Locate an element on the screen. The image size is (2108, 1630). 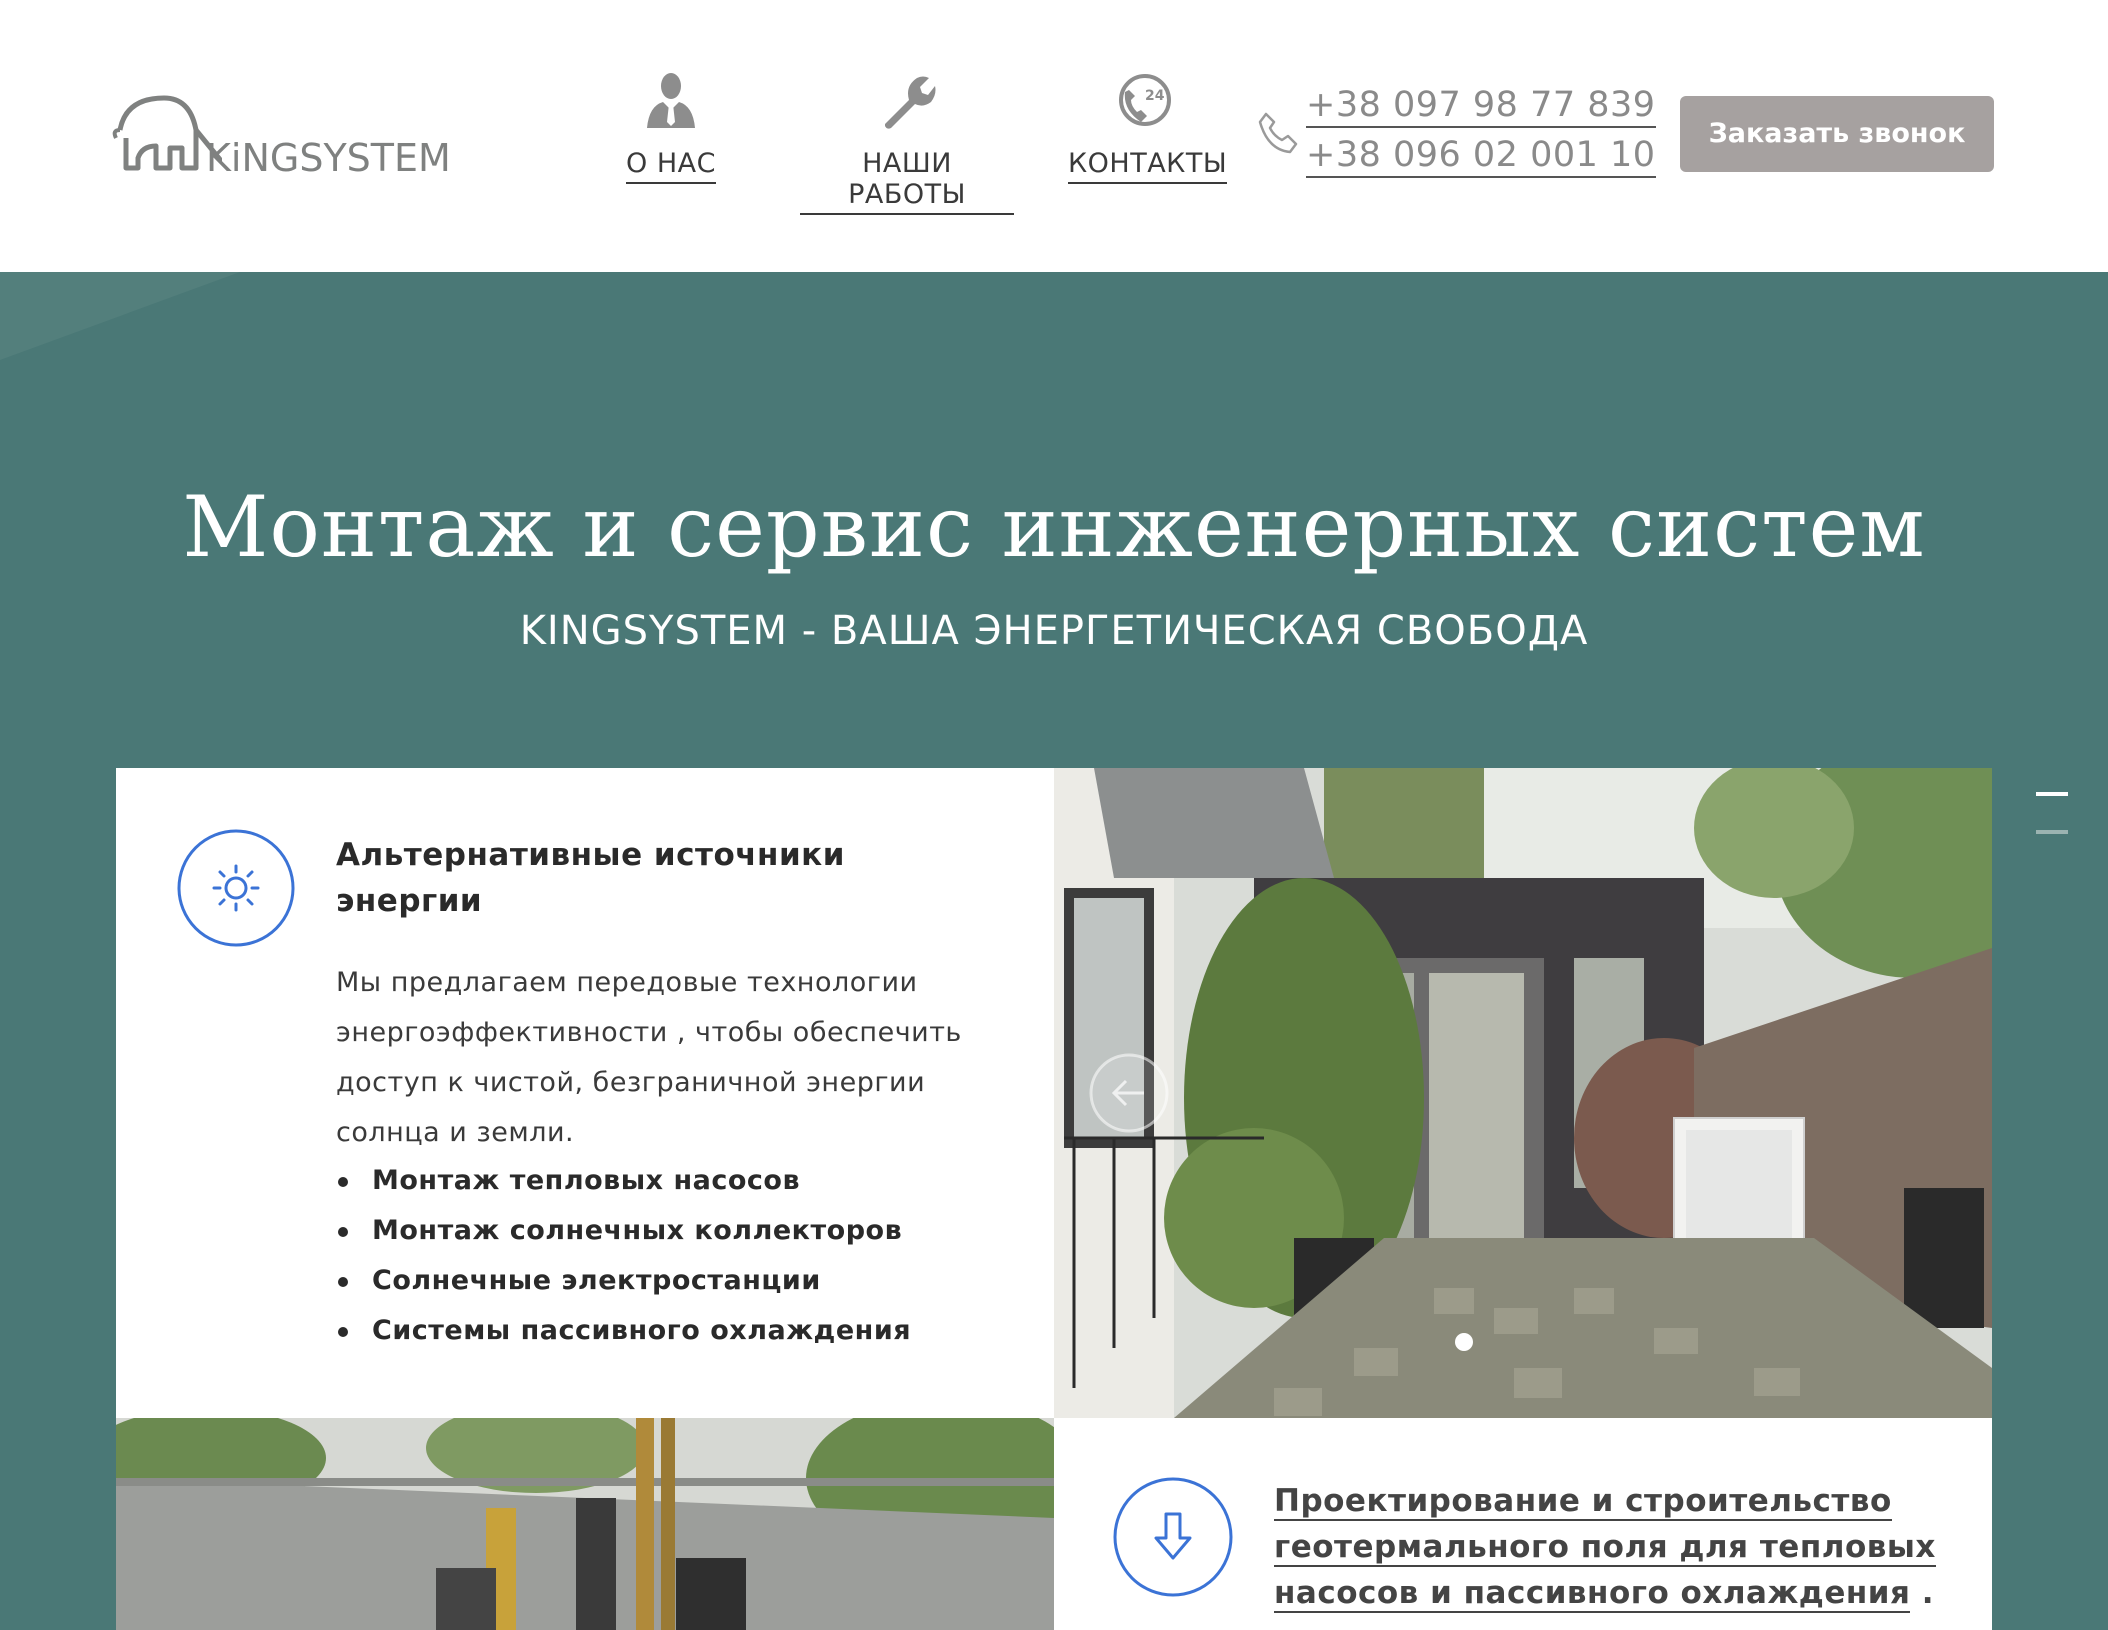
photo-drilling is located at coordinates (585, 1524).